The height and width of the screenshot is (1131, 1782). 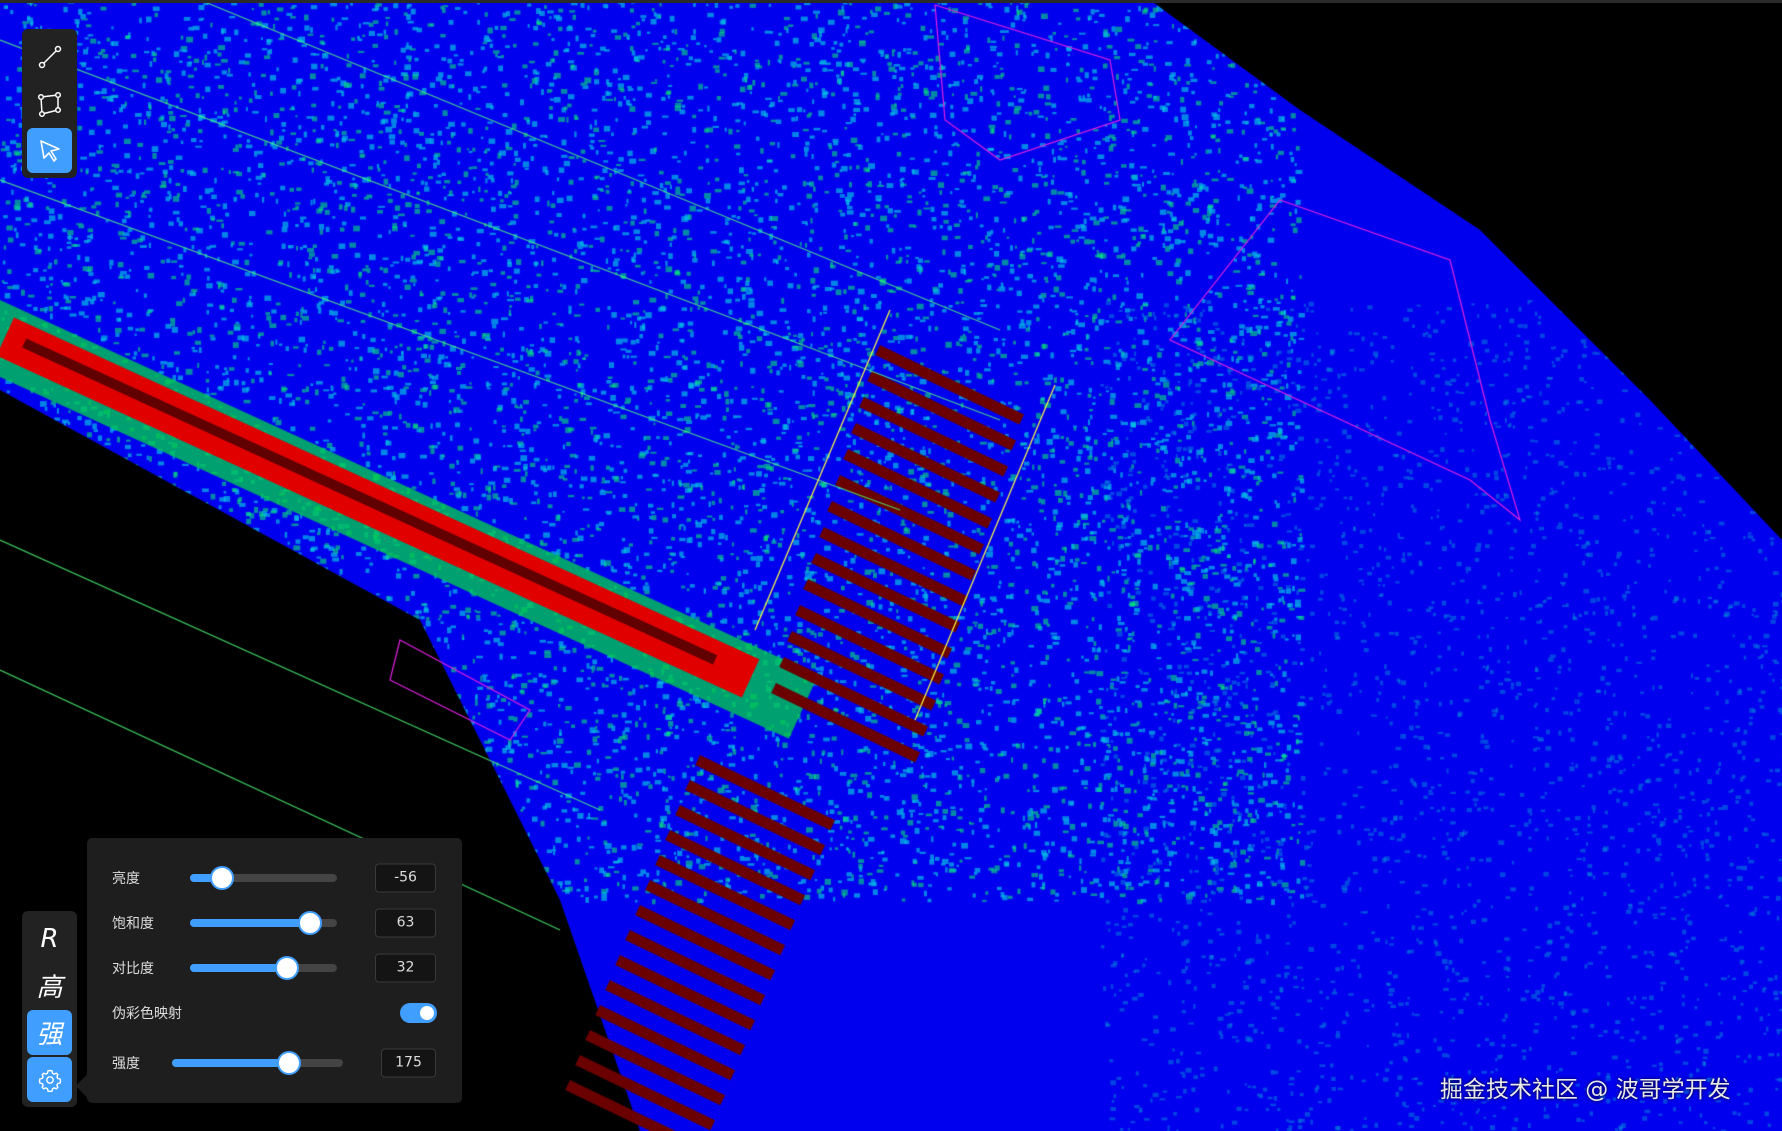 What do you see at coordinates (408, 1063) in the screenshot?
I see `intensity-value-input: 175` at bounding box center [408, 1063].